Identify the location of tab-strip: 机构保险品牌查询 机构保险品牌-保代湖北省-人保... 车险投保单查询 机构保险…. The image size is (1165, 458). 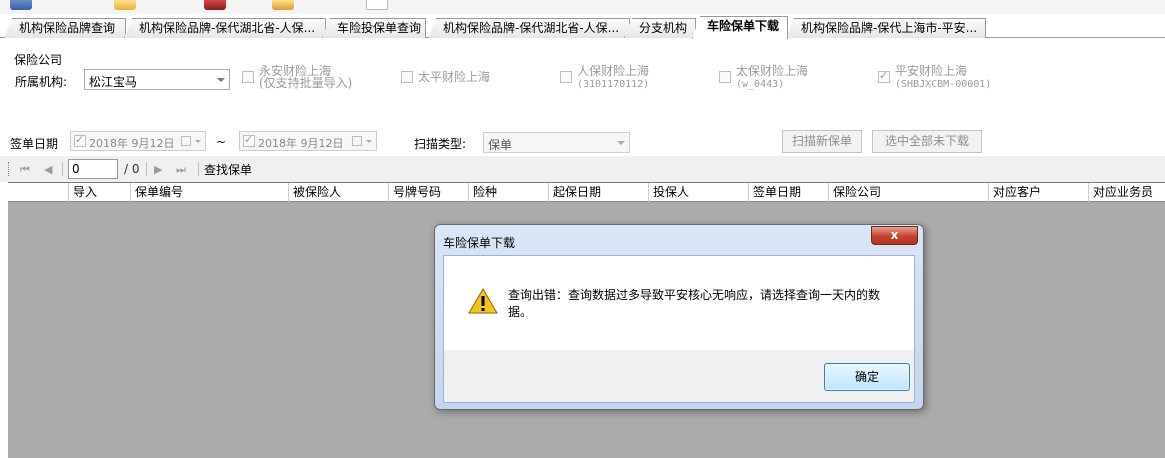
(582, 27).